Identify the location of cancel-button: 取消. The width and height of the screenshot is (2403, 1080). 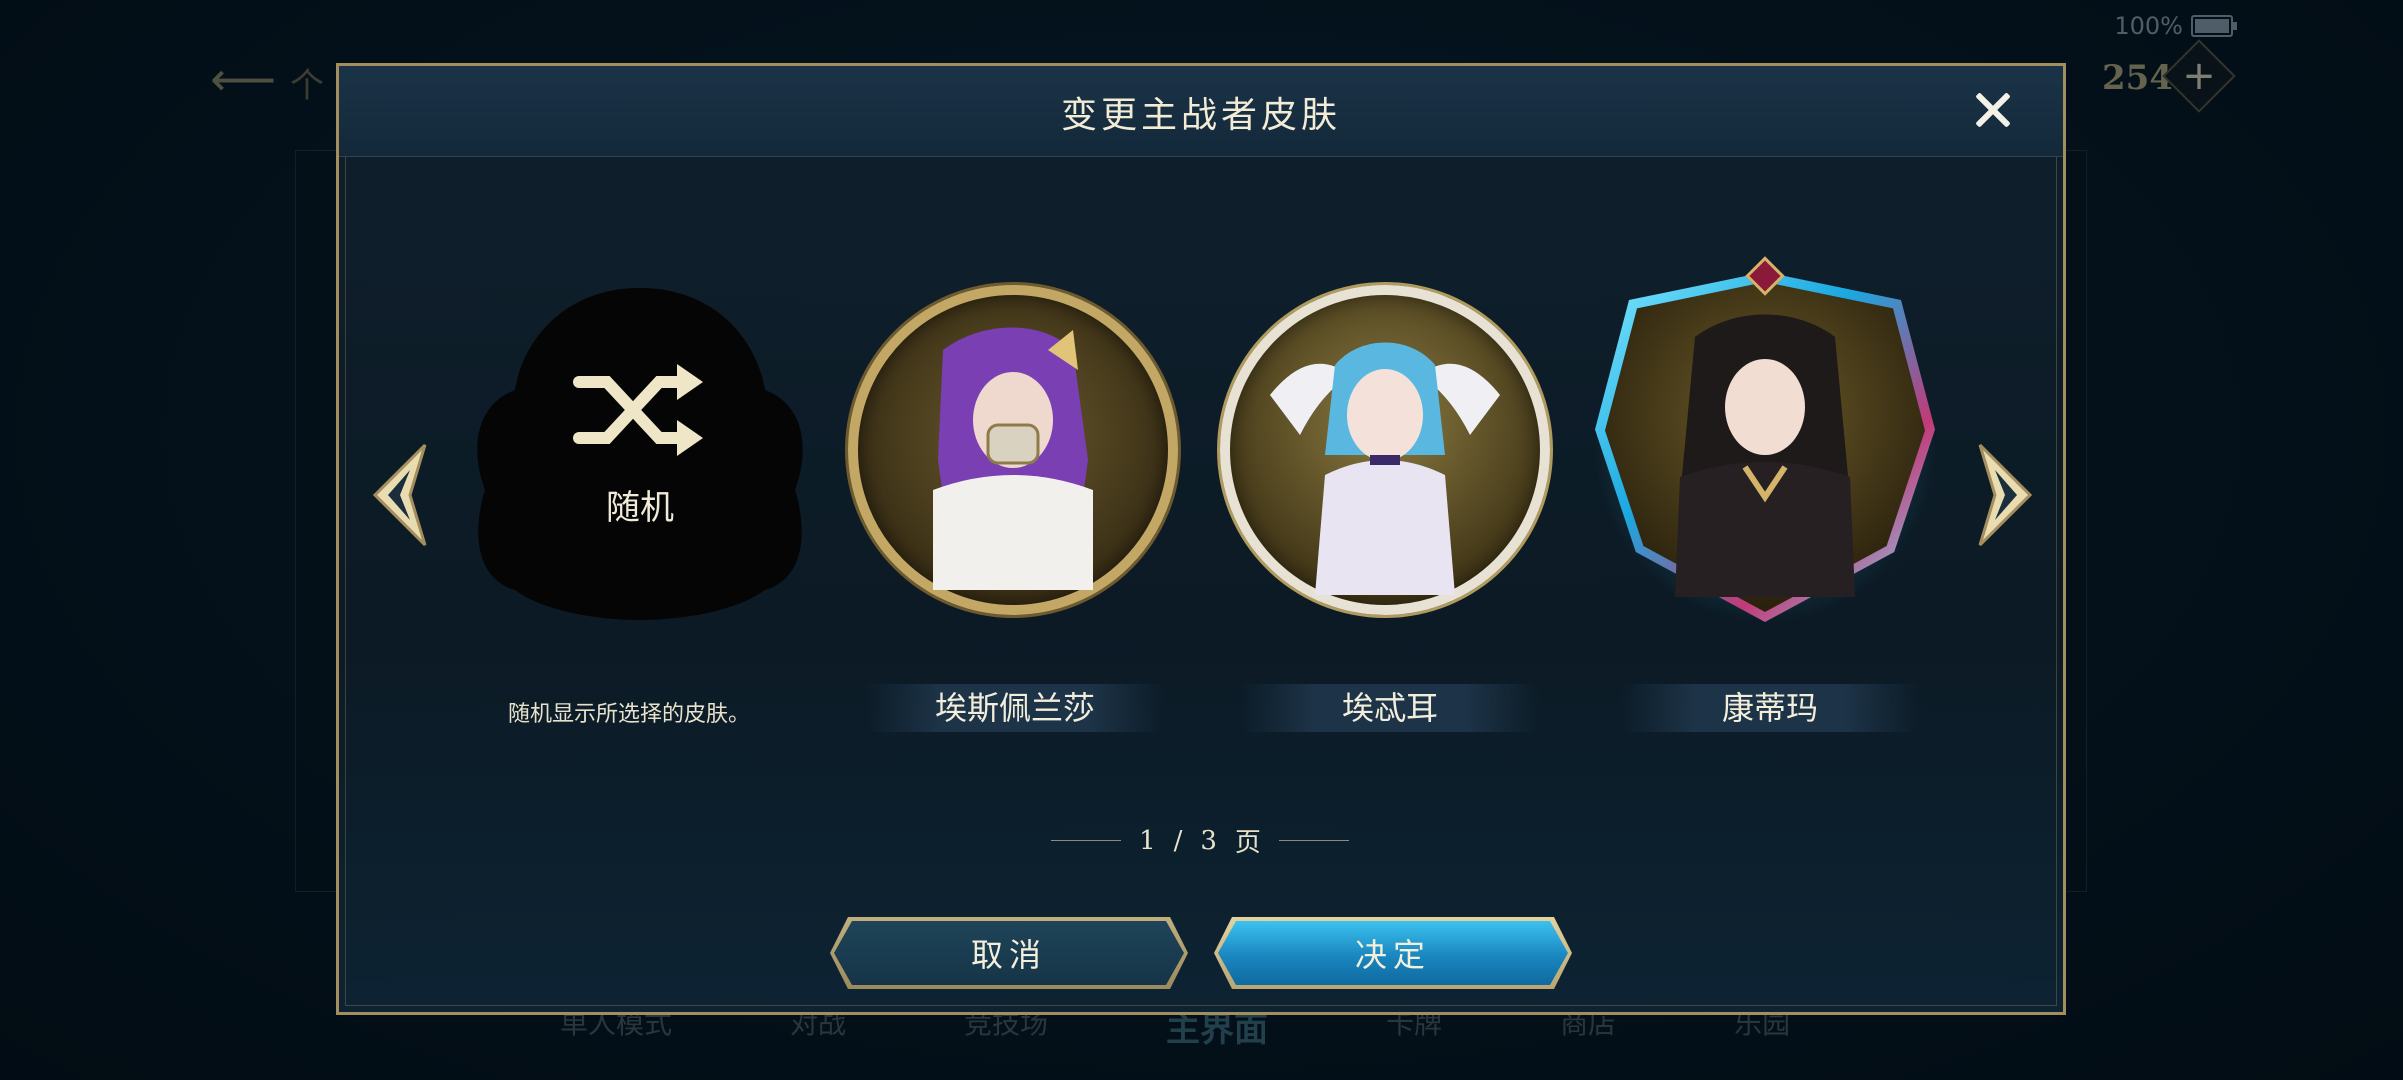
(1009, 953).